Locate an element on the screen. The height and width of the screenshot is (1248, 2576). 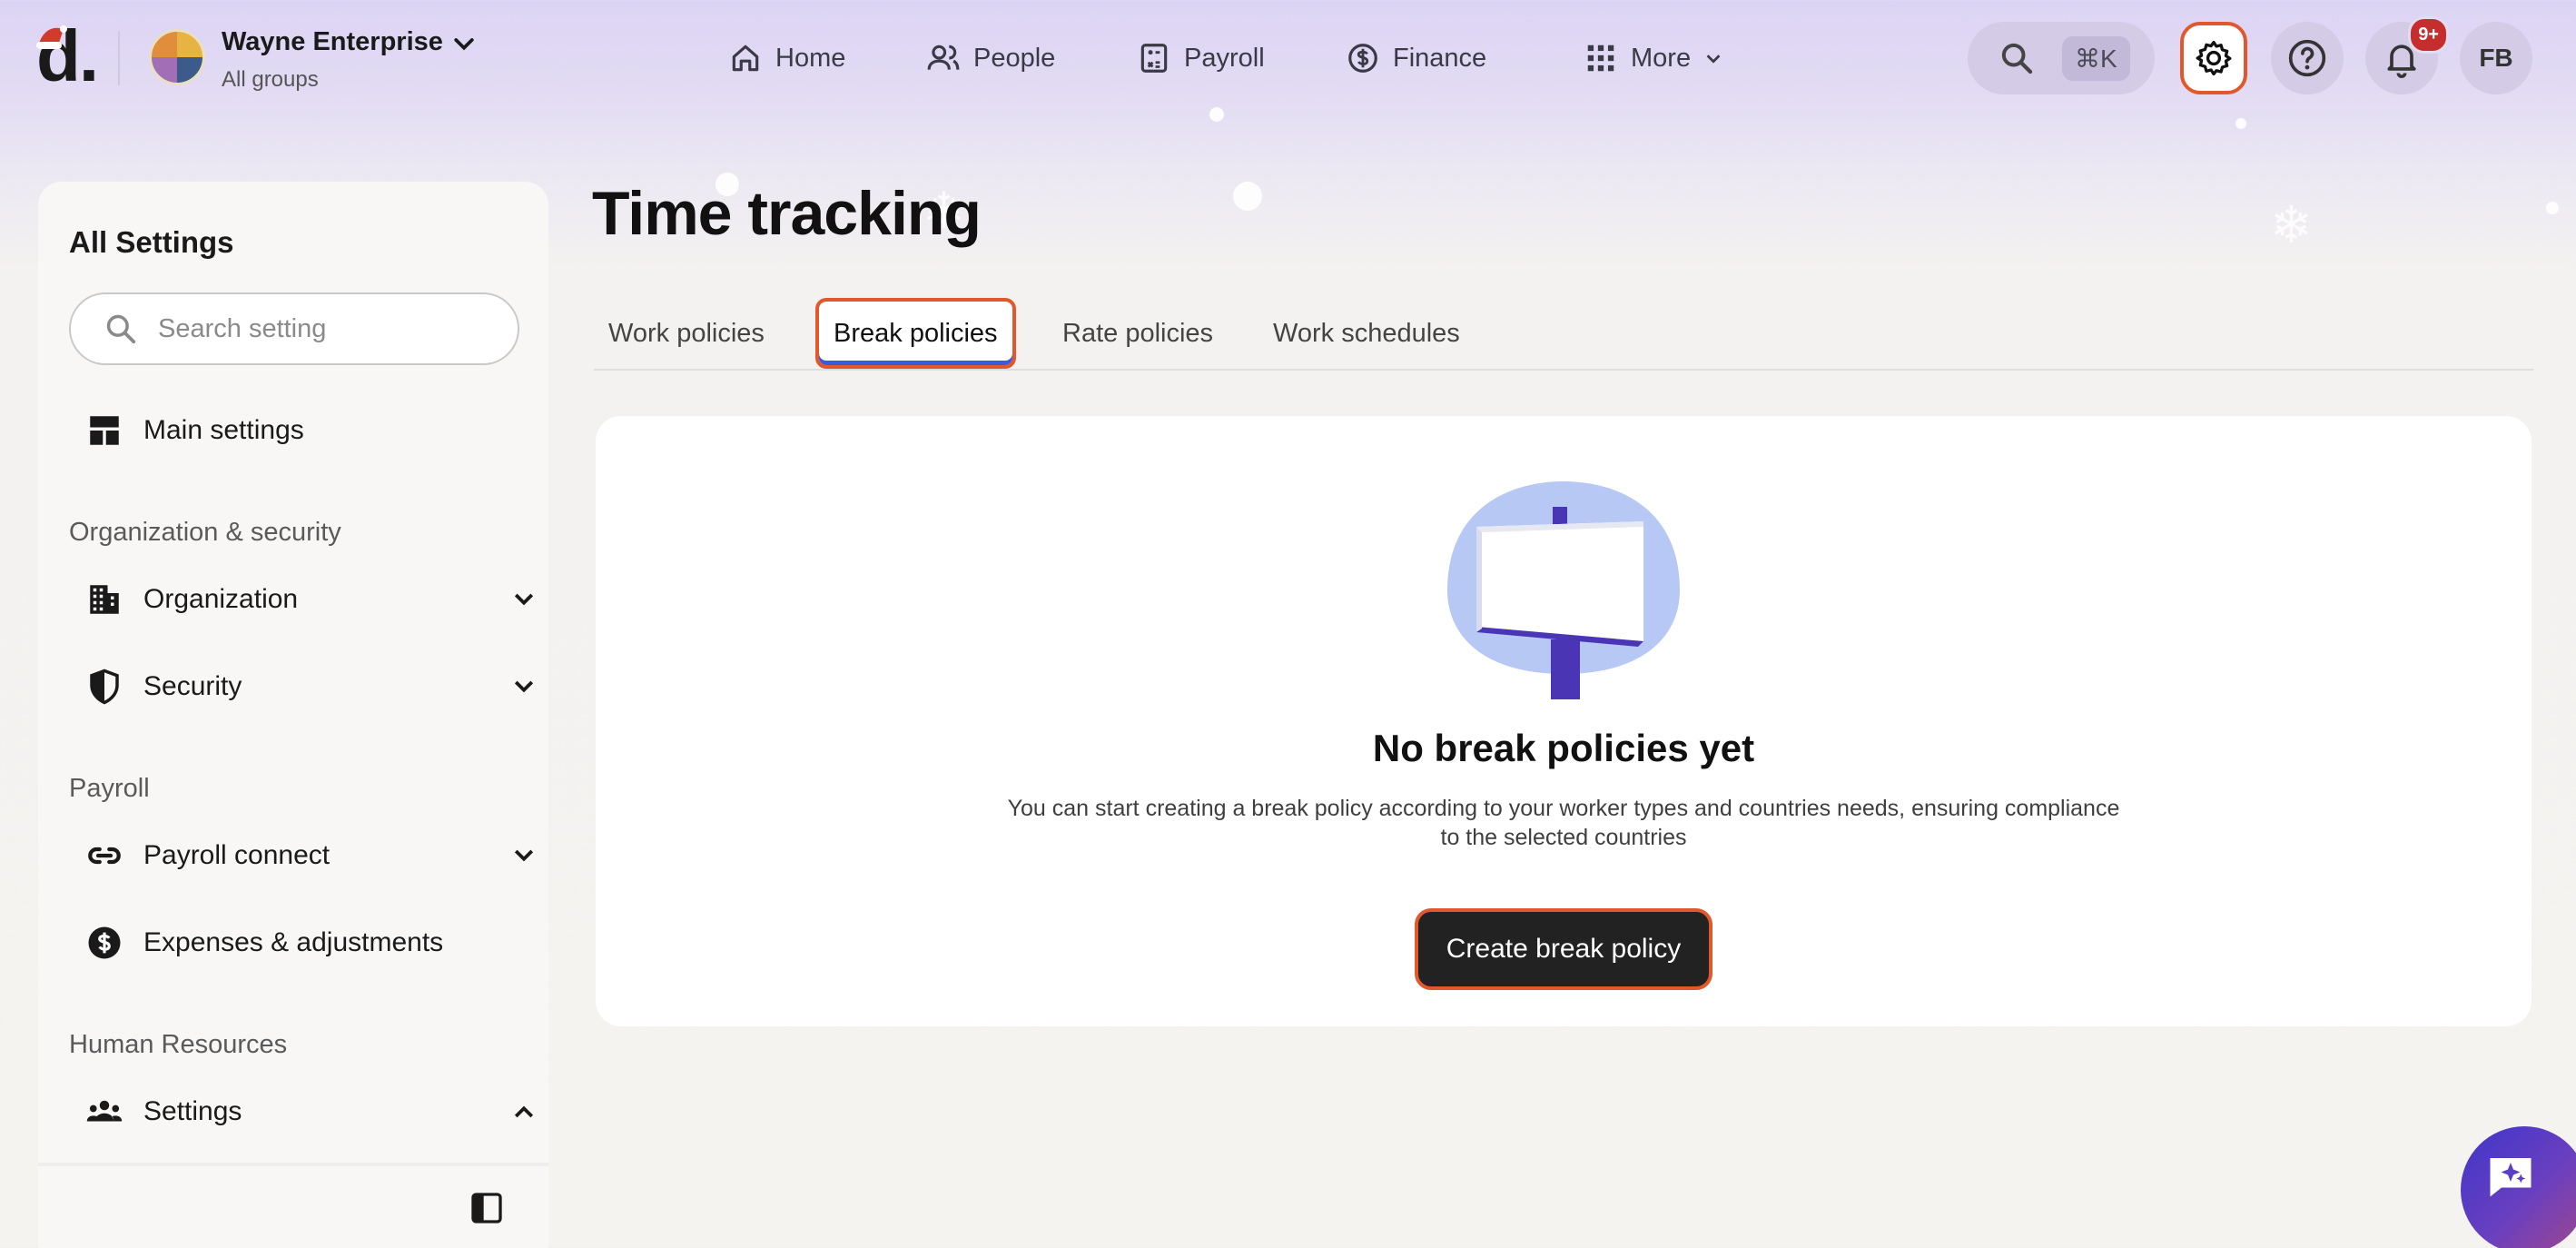
settings-search-input: Search setting is located at coordinates (294, 329).